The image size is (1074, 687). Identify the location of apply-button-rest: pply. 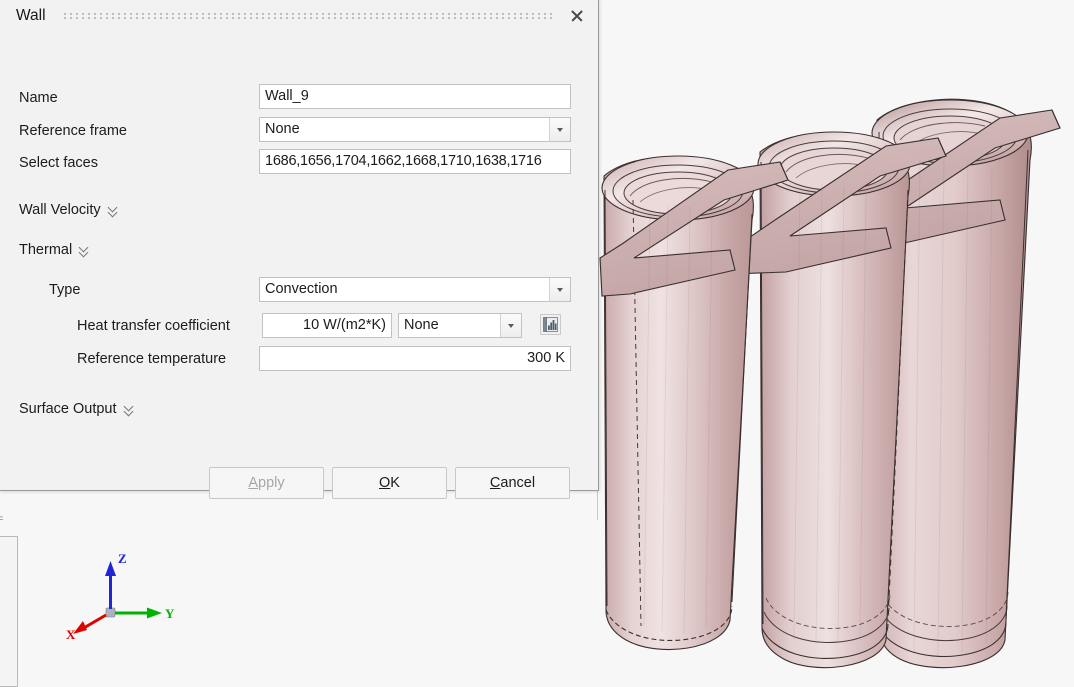
(271, 483).